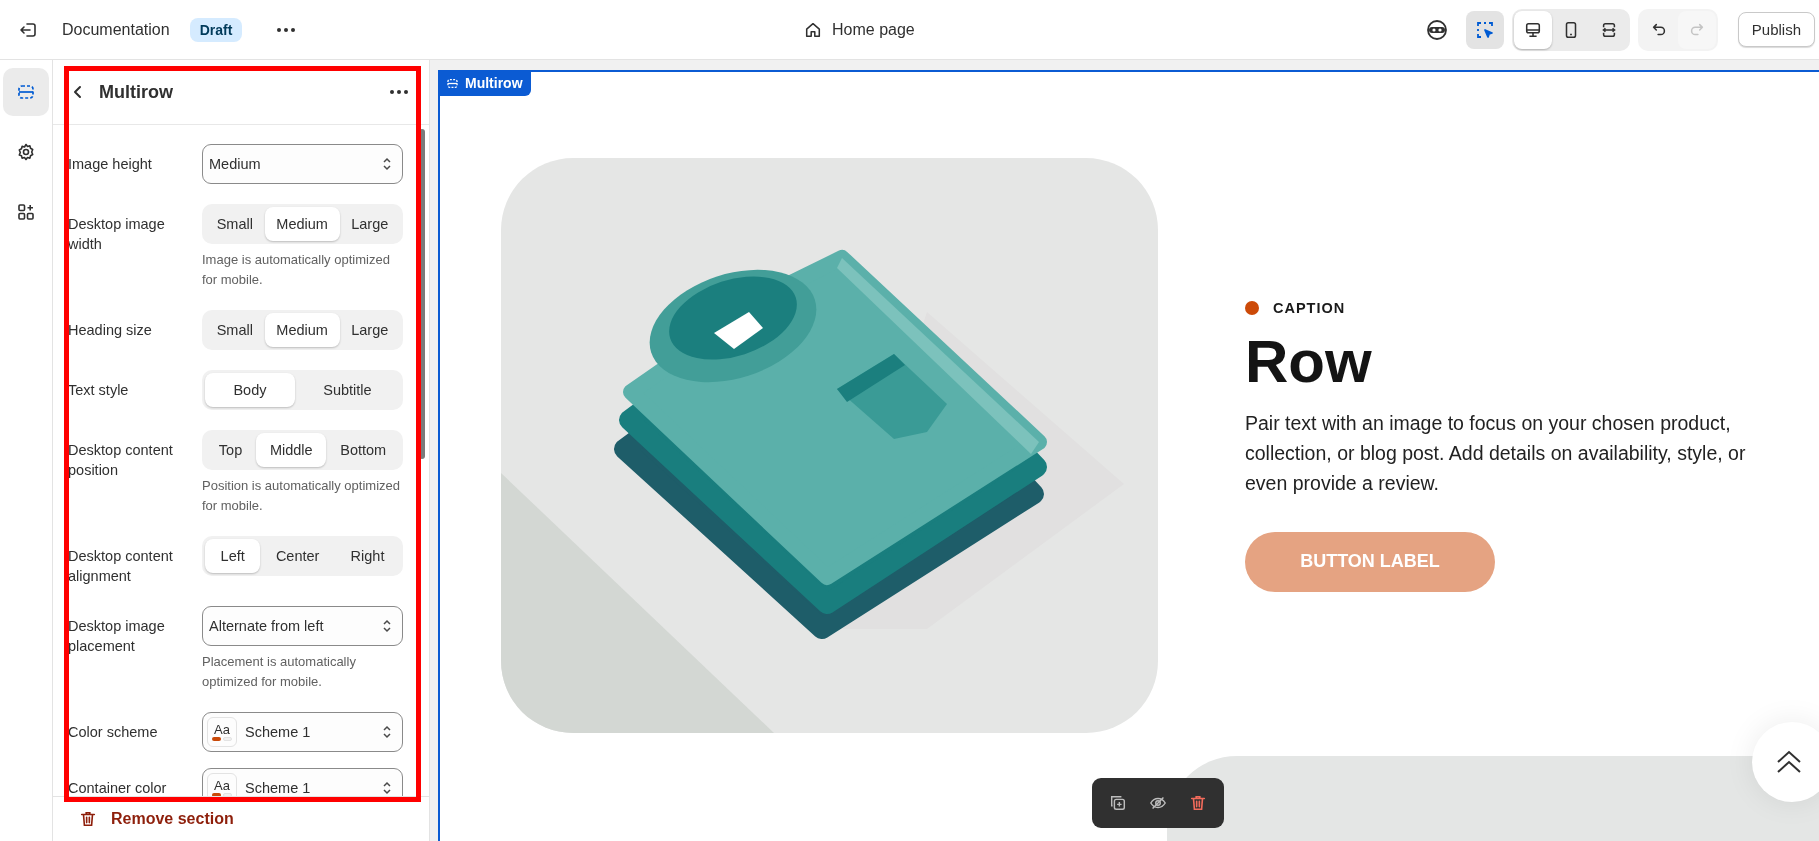 This screenshot has height=841, width=1819. Describe the element at coordinates (99, 390) in the screenshot. I see `setting-label: Text style` at that location.